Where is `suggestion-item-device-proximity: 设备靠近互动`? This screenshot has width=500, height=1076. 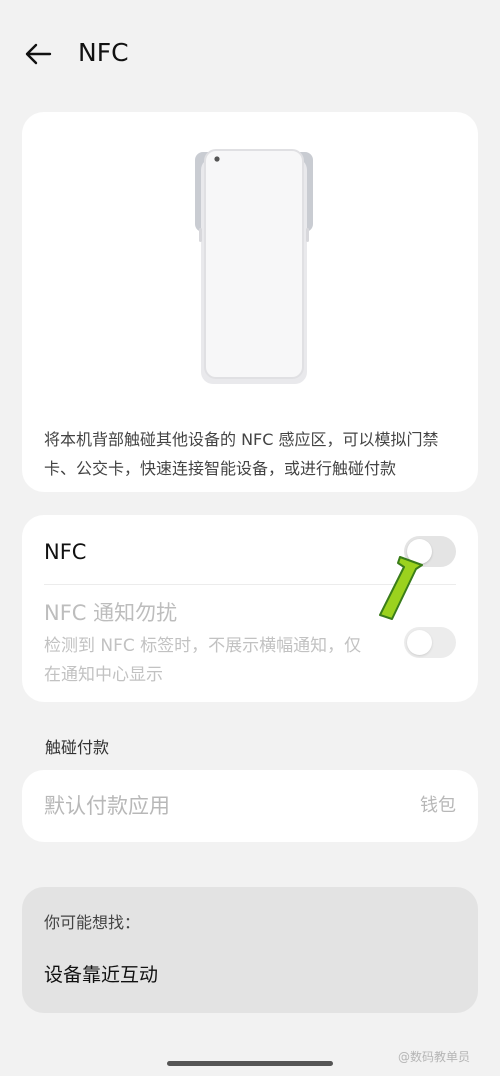
suggestion-item-device-proximity: 设备靠近互动 is located at coordinates (101, 975).